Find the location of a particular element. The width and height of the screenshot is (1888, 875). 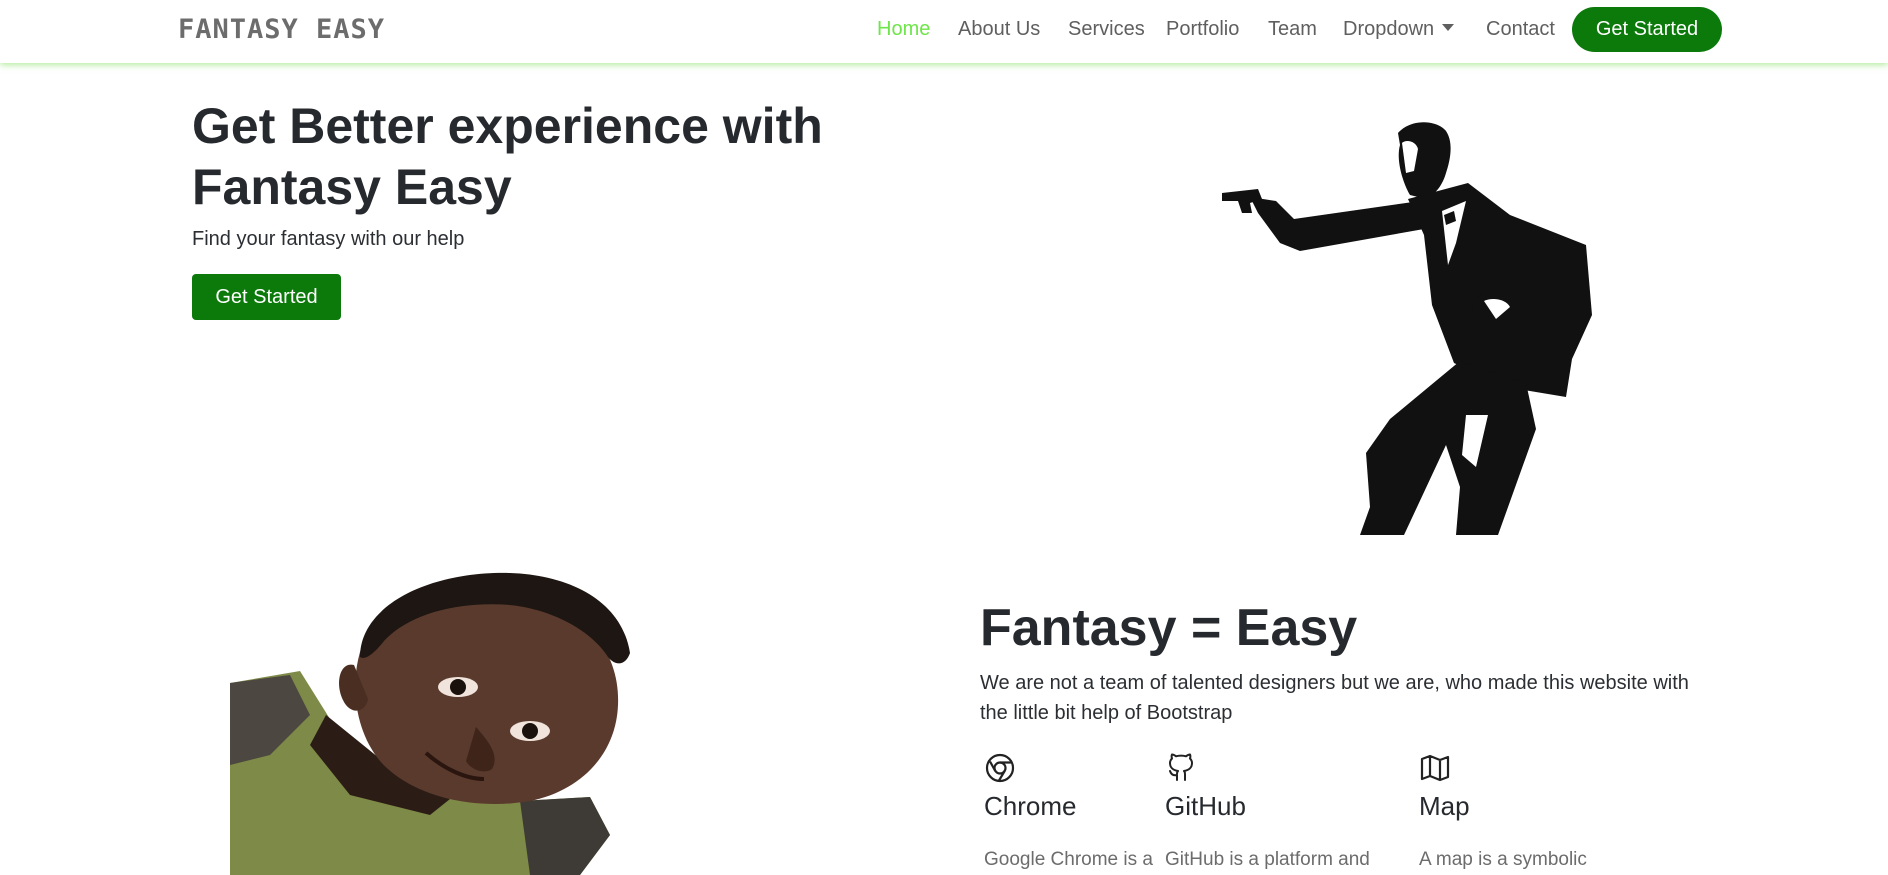

nav-portfolio: Portfolio is located at coordinates (1202, 29).